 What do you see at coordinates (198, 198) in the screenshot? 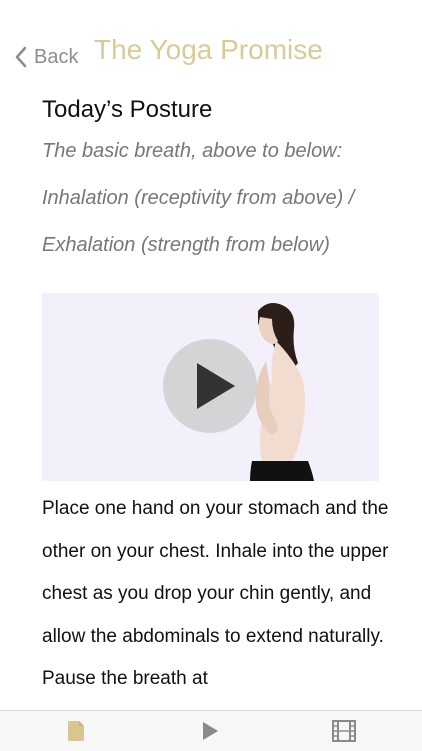
I see `posture-subtitle-line: Inhalation (receptivity from above) /` at bounding box center [198, 198].